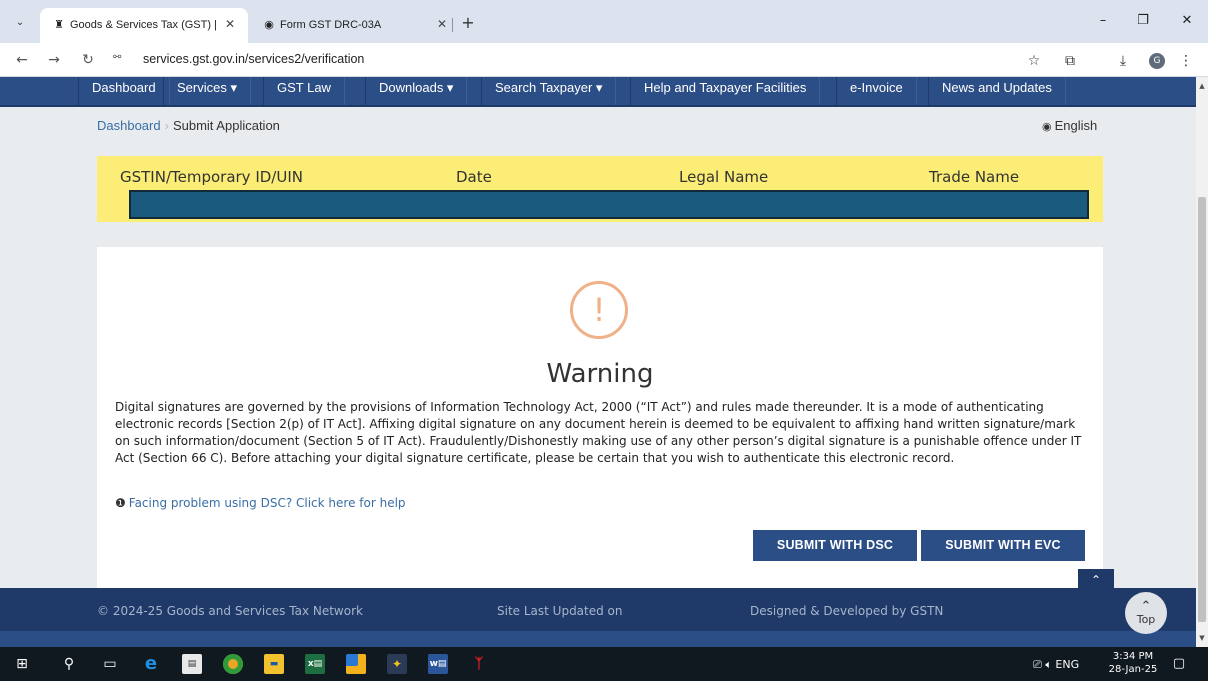 This screenshot has width=1208, height=681. What do you see at coordinates (1003, 545) in the screenshot?
I see `submit-with-evc-button: SUBMIT WITH EVC` at bounding box center [1003, 545].